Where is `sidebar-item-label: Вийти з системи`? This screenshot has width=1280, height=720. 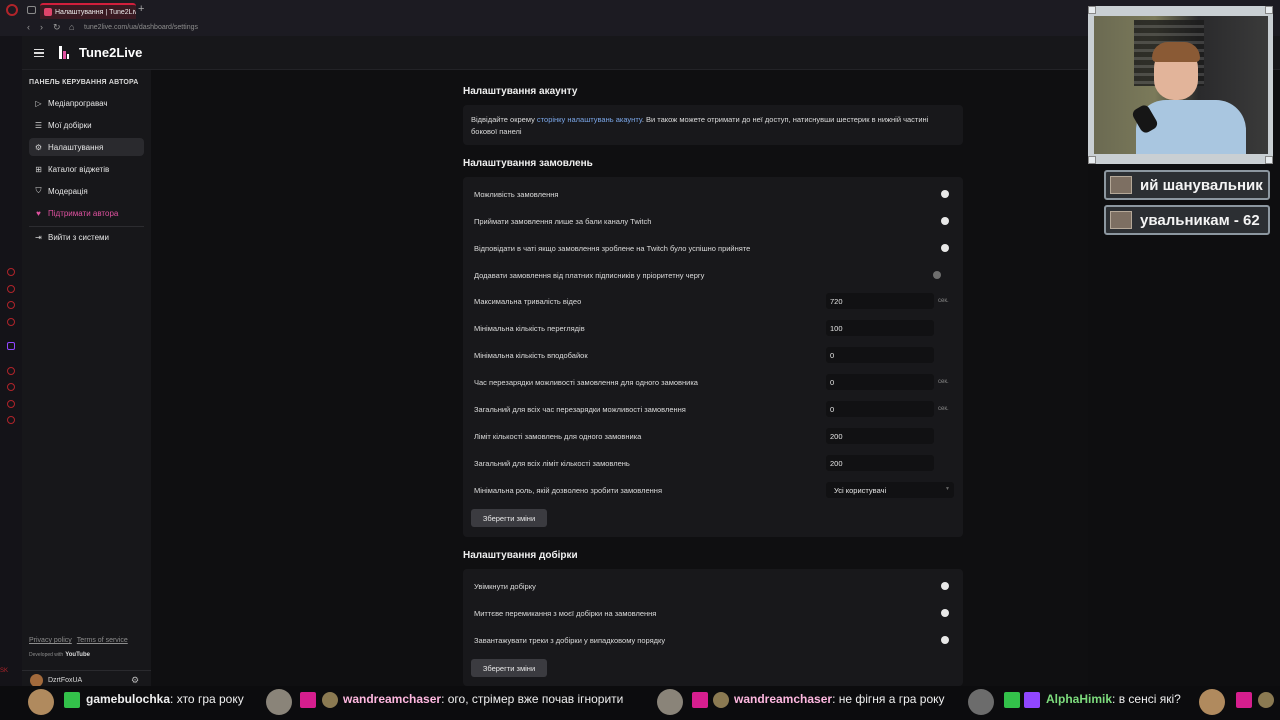
sidebar-item-label: Вийти з системи is located at coordinates (78, 237).